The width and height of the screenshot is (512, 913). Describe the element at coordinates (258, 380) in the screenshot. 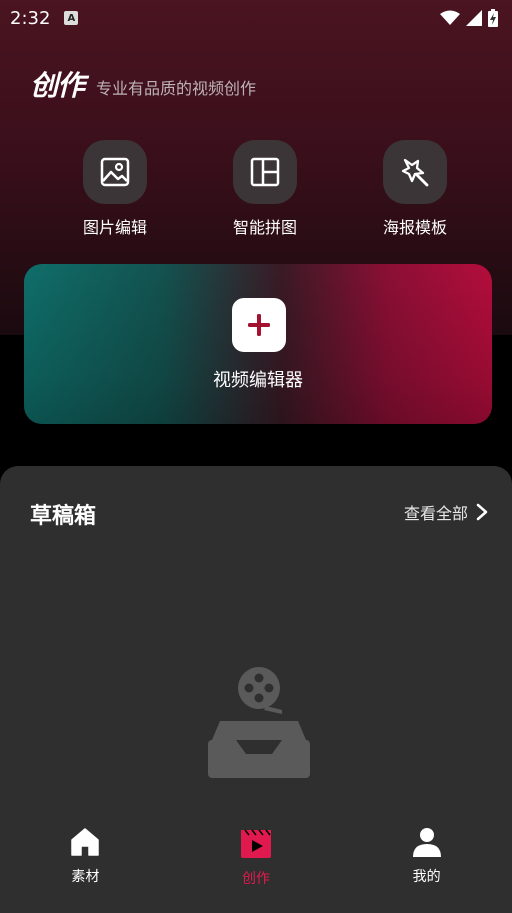

I see `video-editor-label: 视频编辑器` at that location.